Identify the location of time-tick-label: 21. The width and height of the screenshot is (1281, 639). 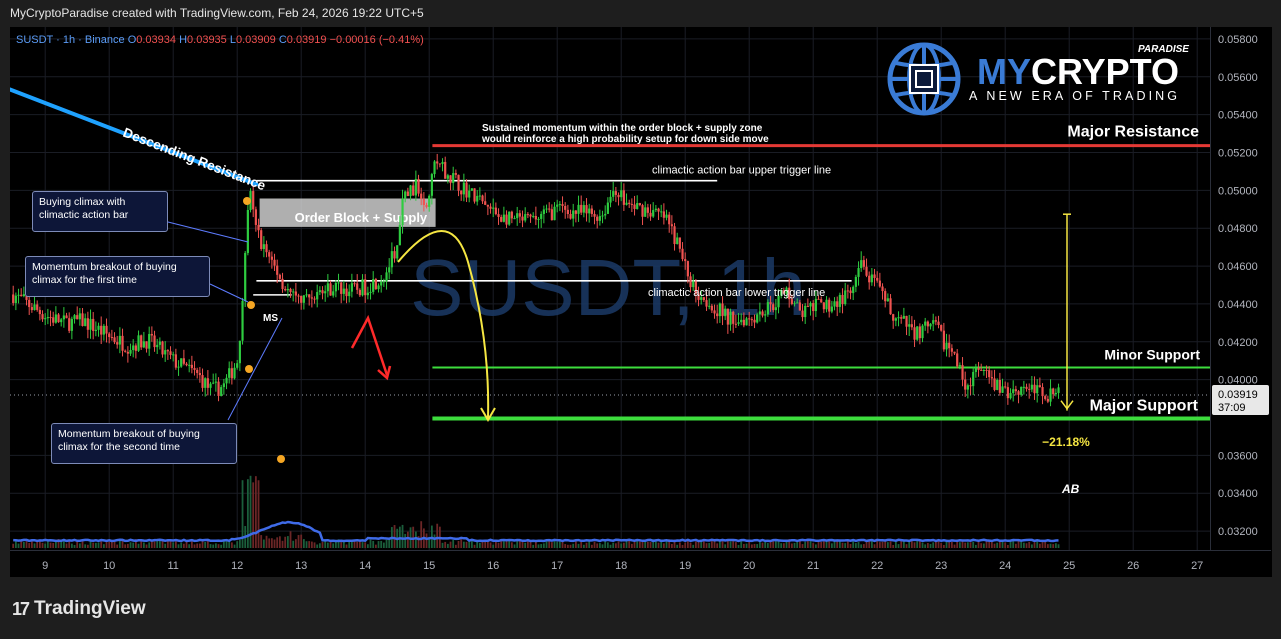
(813, 566).